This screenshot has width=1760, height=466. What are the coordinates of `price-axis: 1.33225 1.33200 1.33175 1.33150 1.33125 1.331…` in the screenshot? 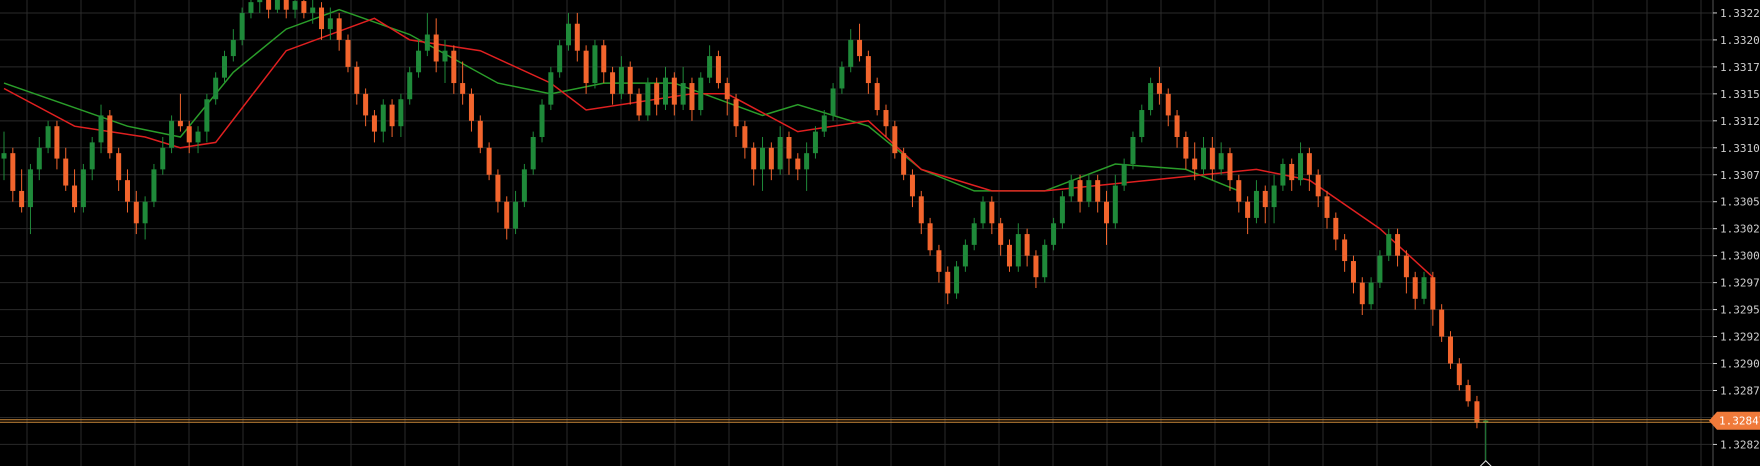 It's located at (1736, 229).